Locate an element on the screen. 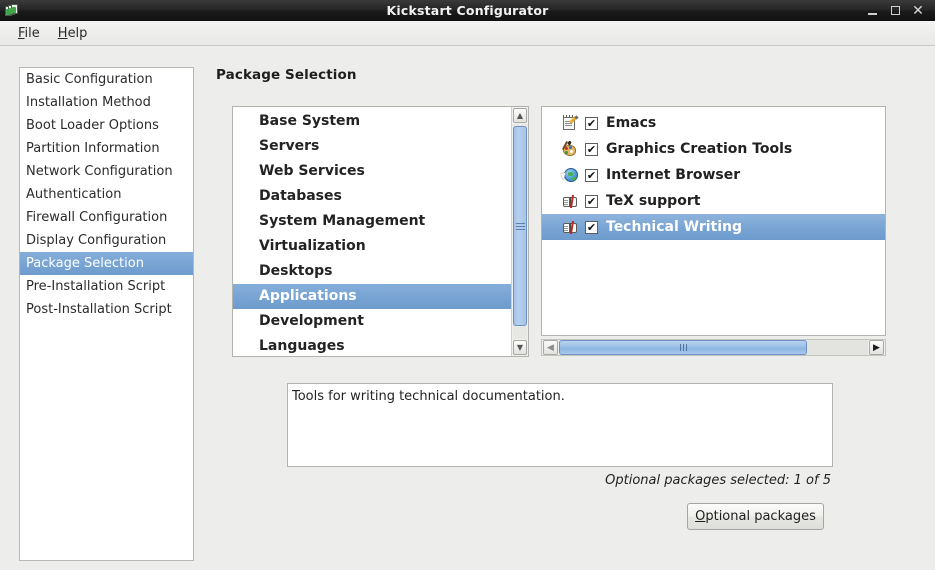  scroll-up-icon: ▲ is located at coordinates (520, 115).